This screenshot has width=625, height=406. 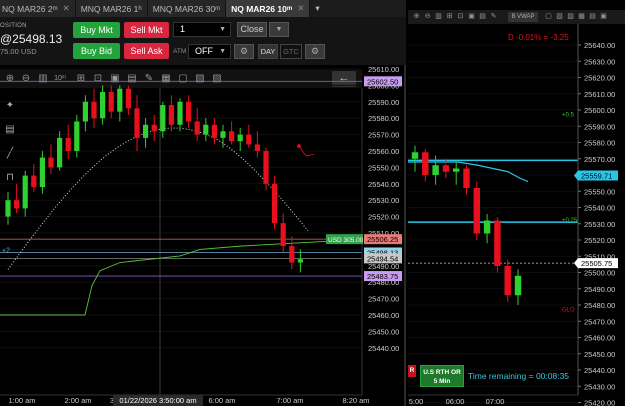 What do you see at coordinates (382, 258) in the screenshot?
I see `price-flag-text: 25494.54` at bounding box center [382, 258].